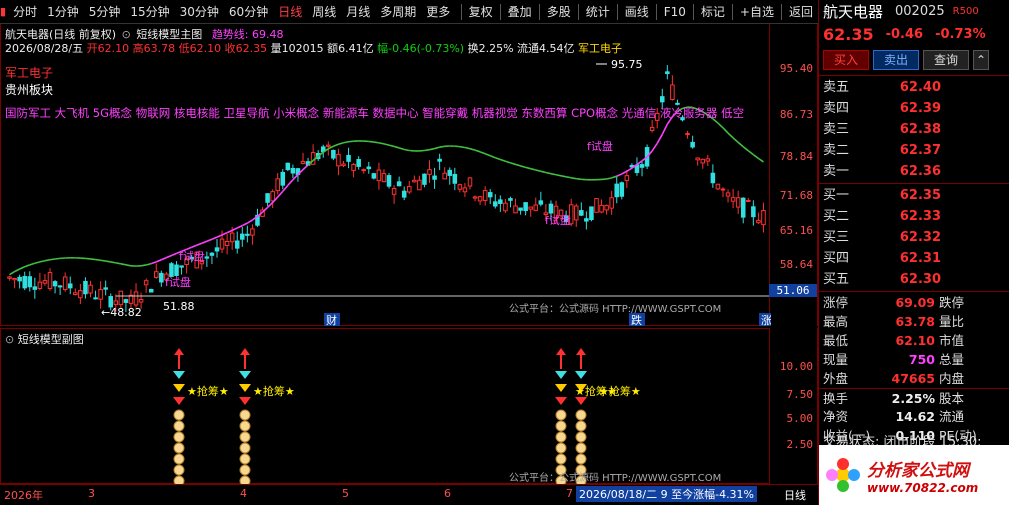  Describe the element at coordinates (520, 12) in the screenshot. I see `toolbar-button: 叠加` at that location.